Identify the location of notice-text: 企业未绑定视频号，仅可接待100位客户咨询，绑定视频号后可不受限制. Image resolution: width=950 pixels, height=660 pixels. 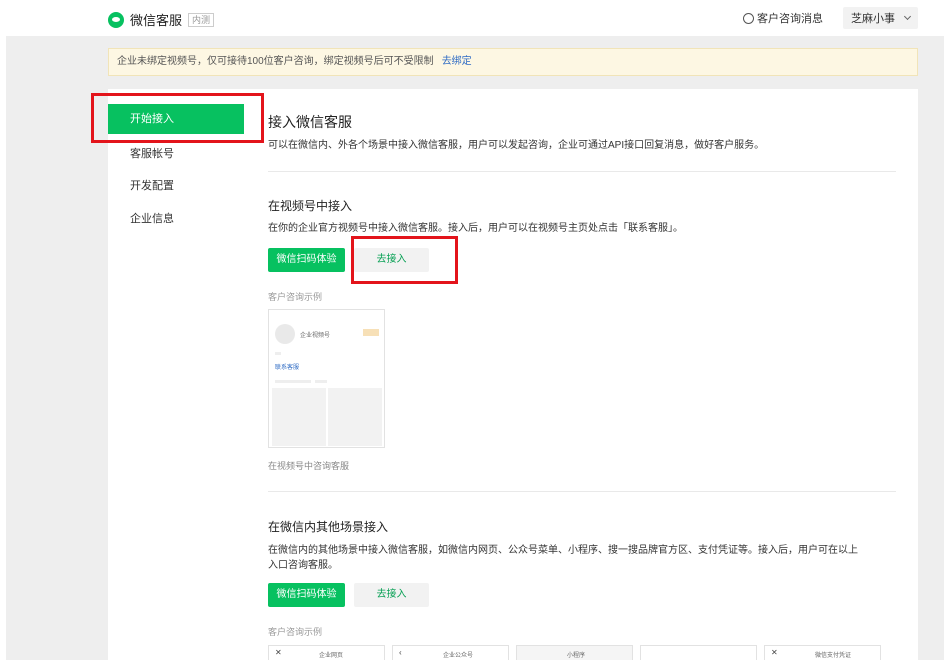
(275, 61).